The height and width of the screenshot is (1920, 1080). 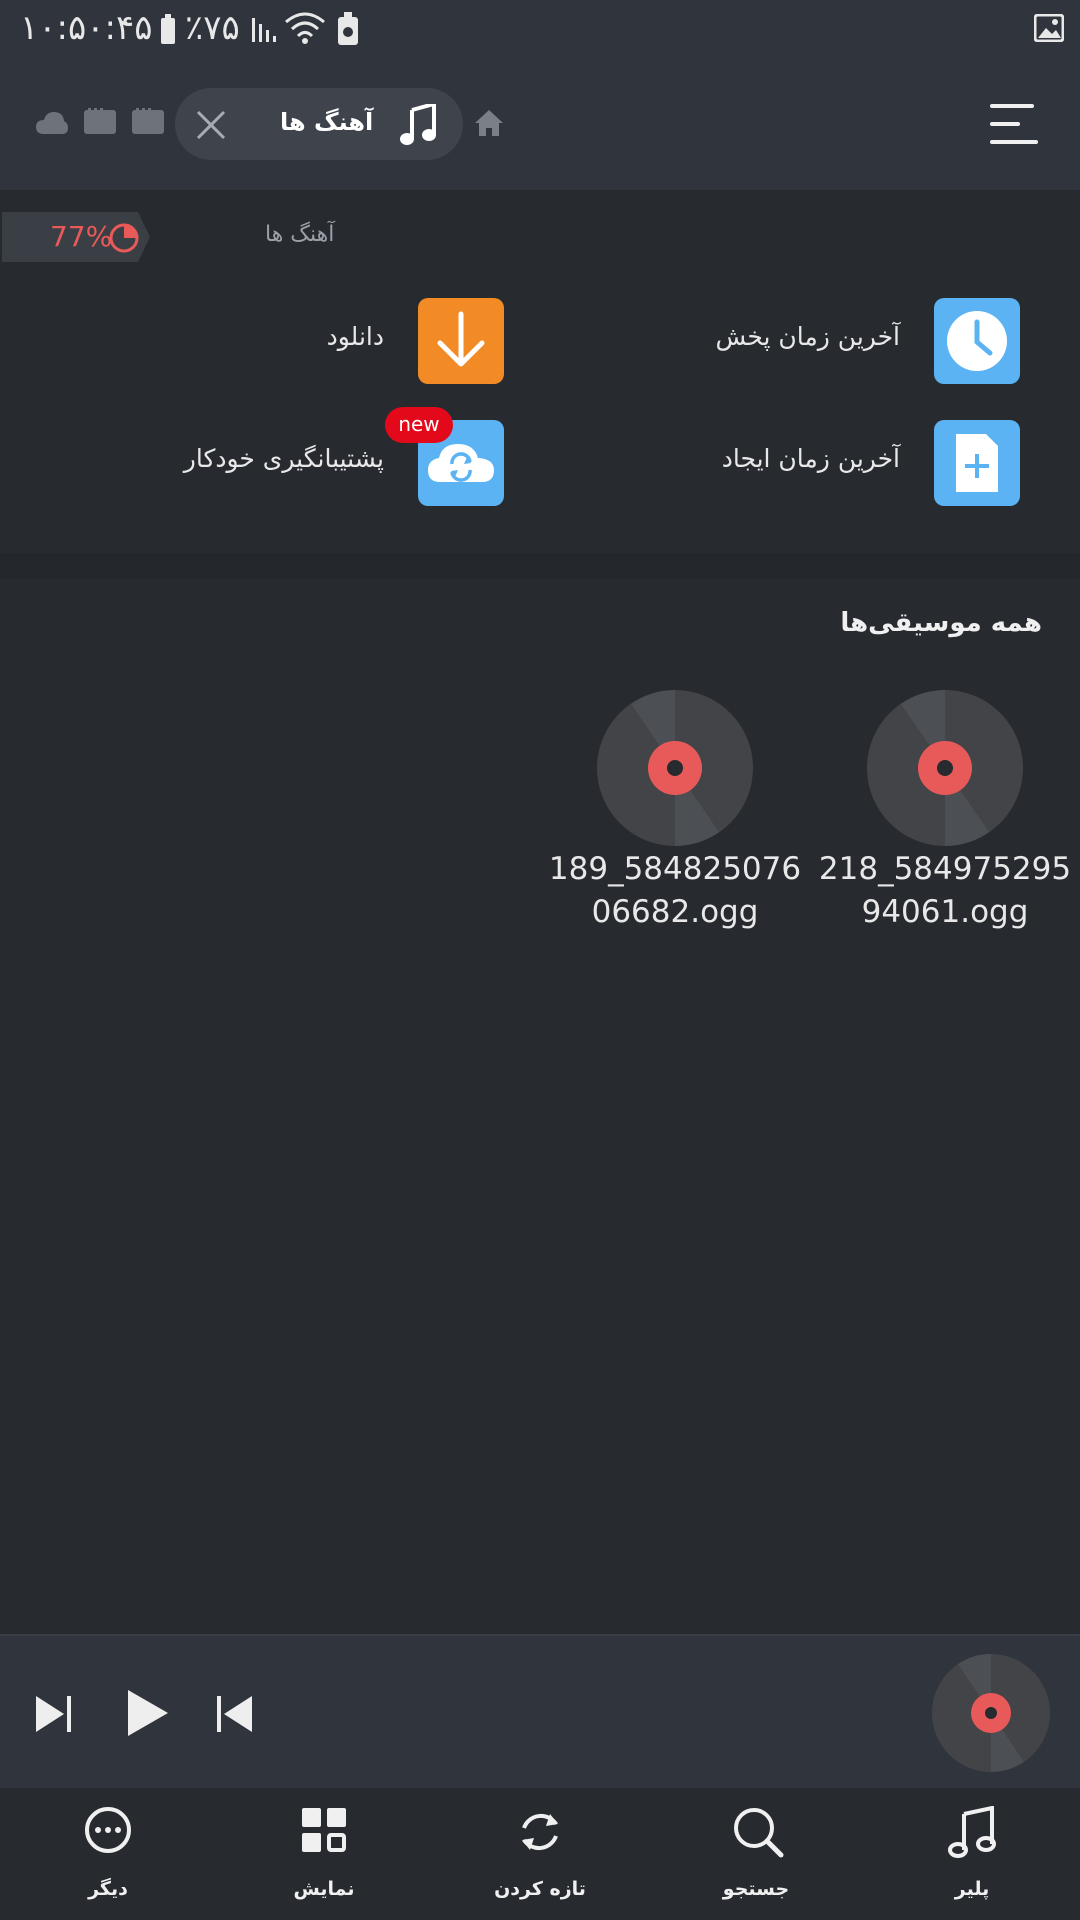 I want to click on nav-label: نمایش, so click(x=324, y=1889).